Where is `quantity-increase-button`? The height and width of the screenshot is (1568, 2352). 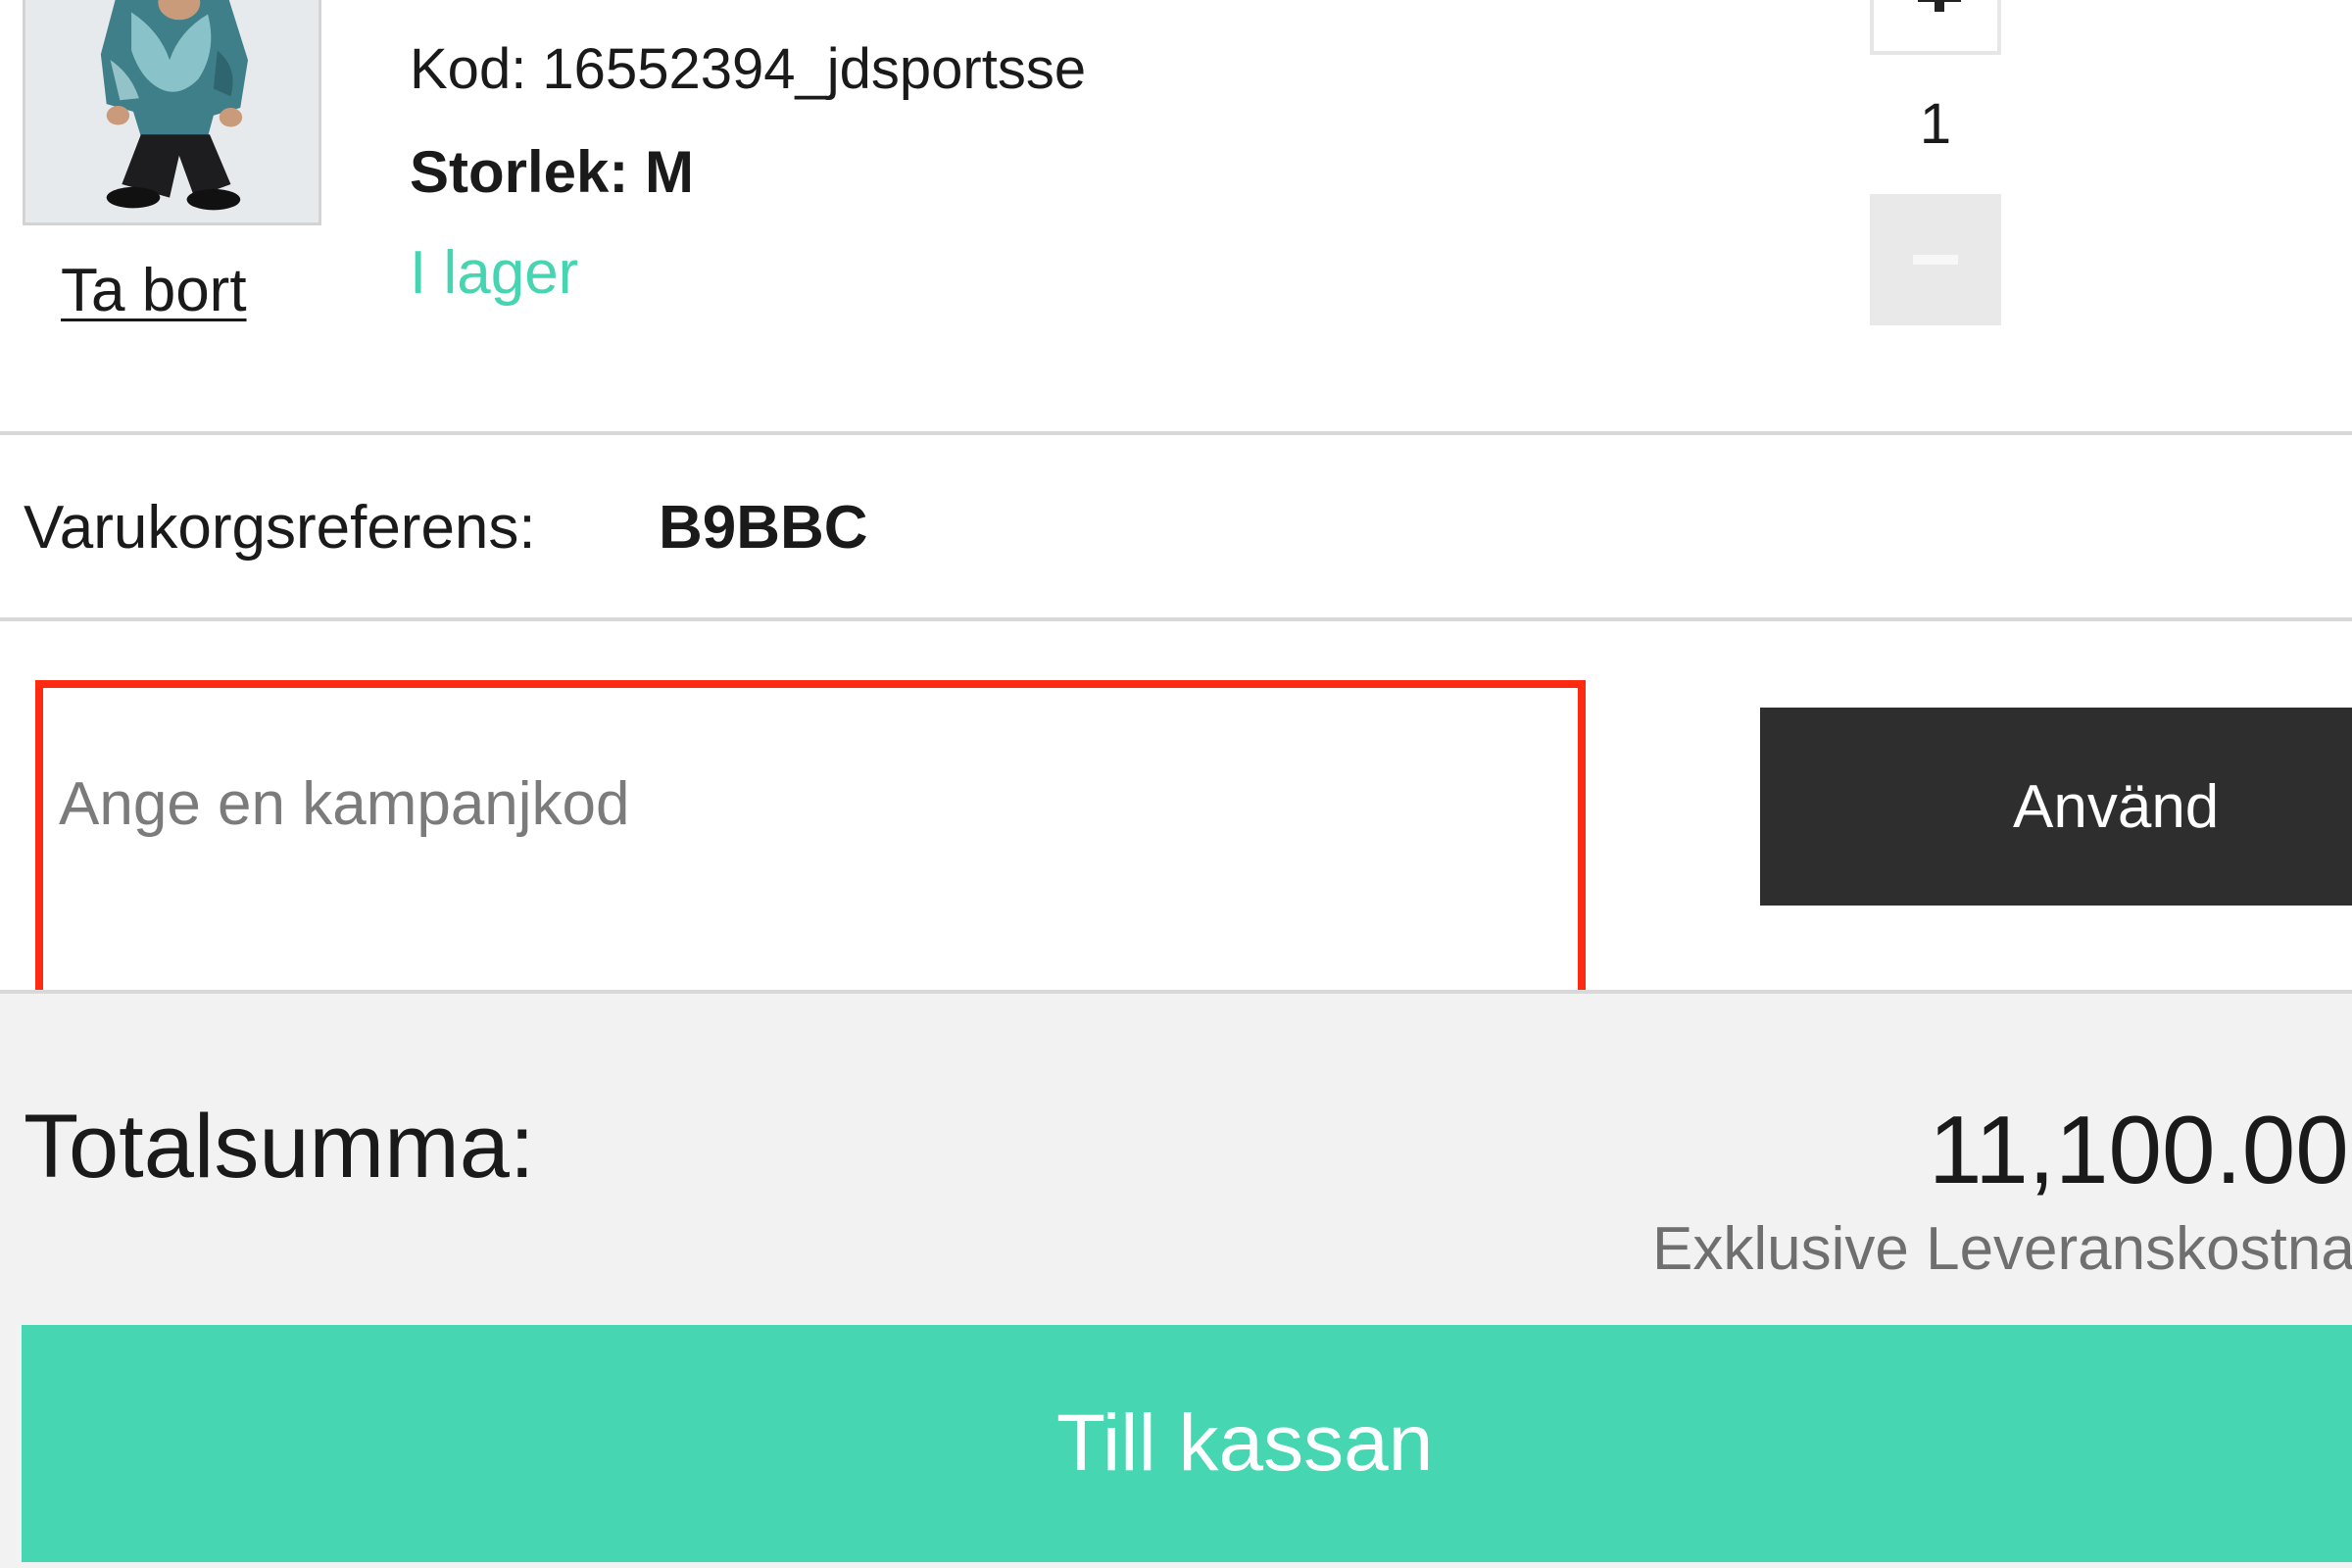
quantity-increase-button is located at coordinates (1935, 27).